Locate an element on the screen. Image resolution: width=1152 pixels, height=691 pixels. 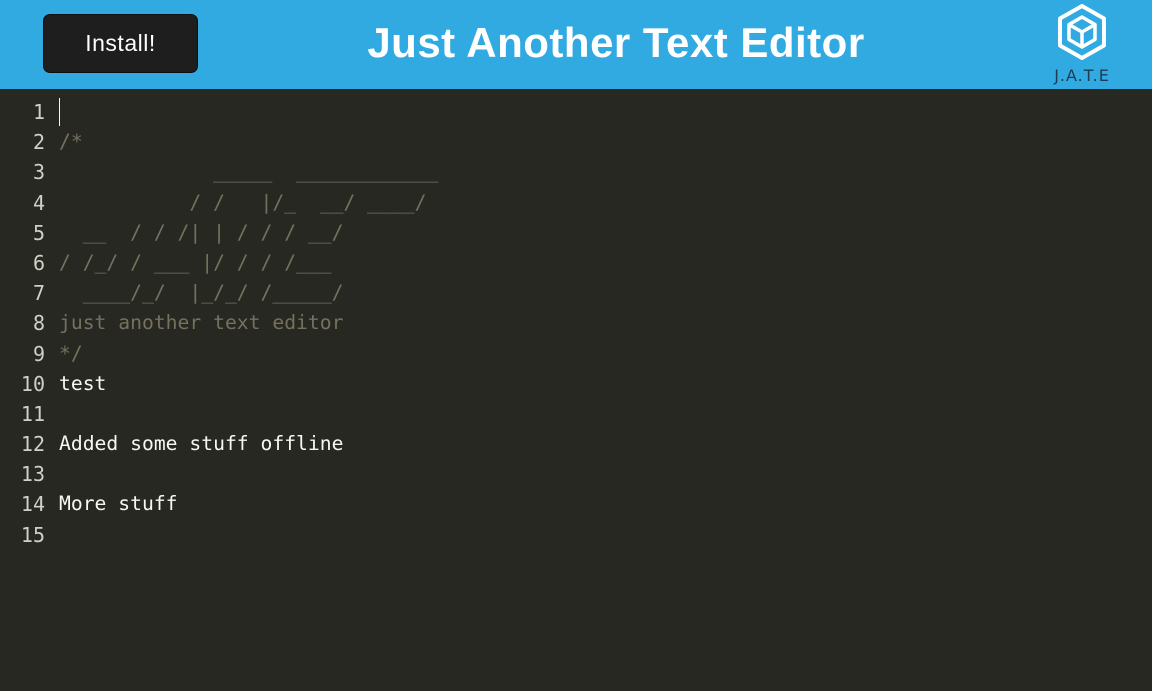
code-line: /* is located at coordinates (599, 142).